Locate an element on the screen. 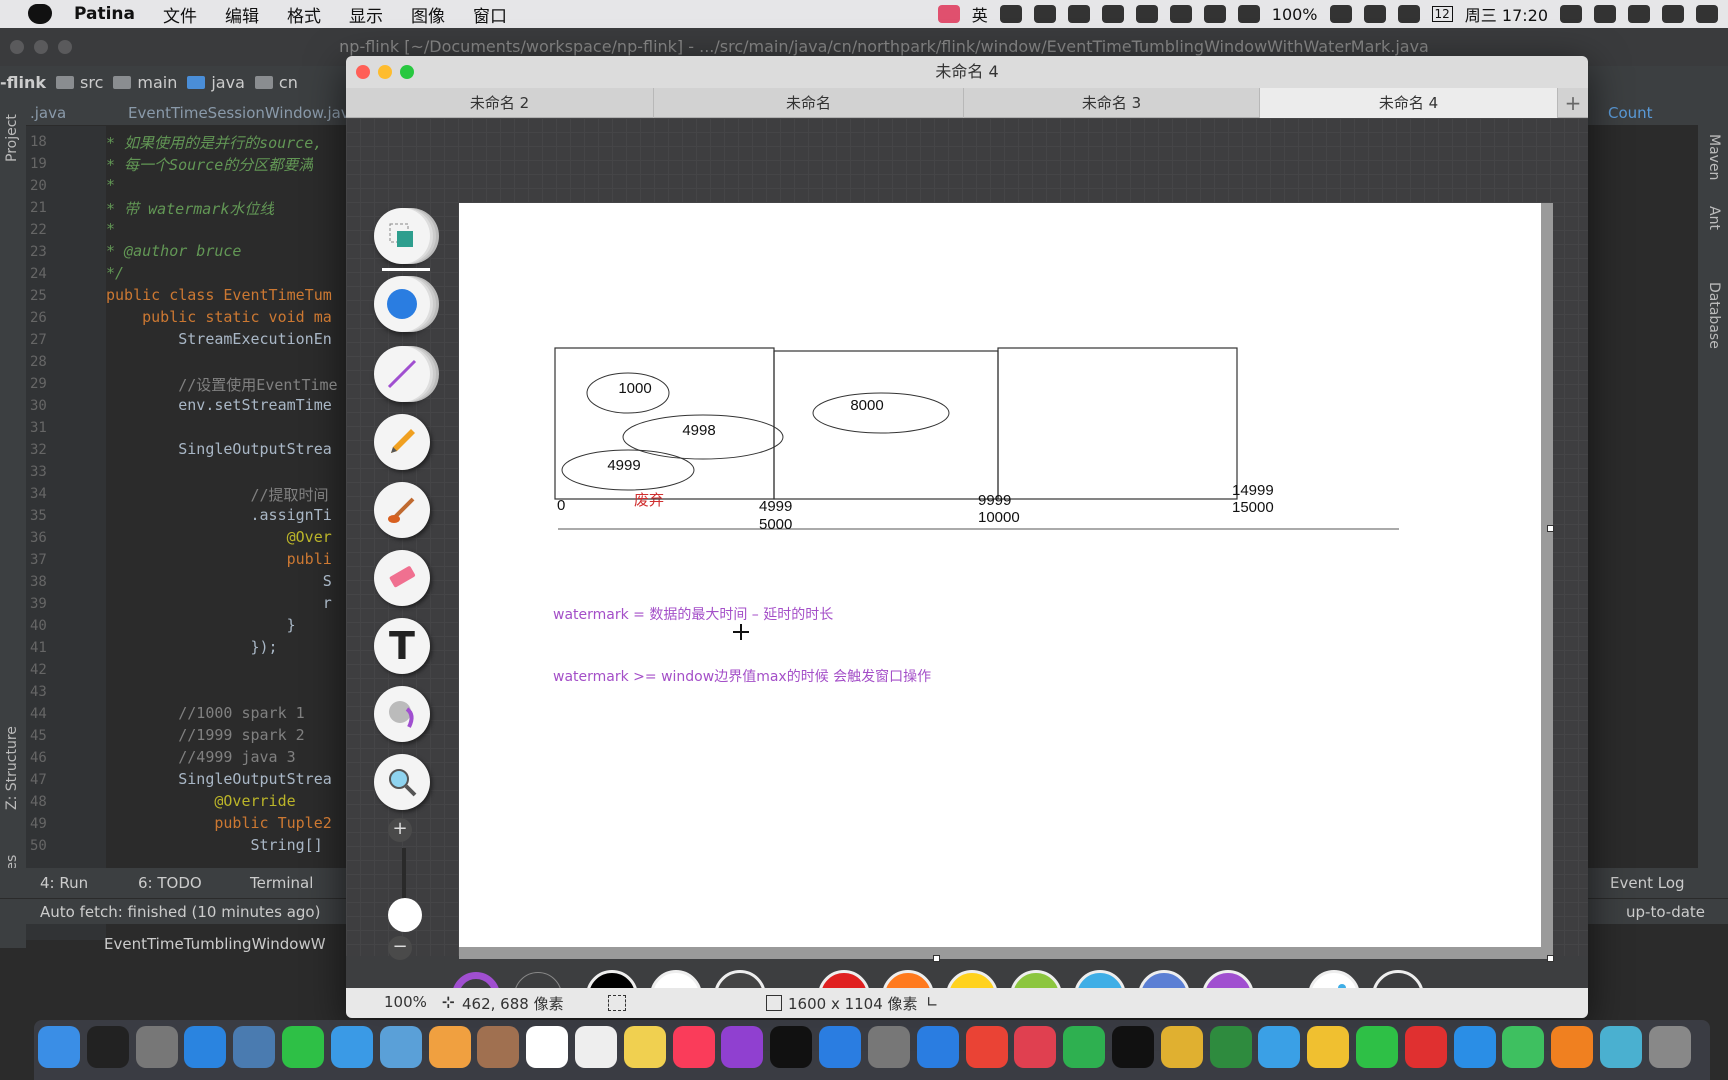  notification-icon is located at coordinates (1010, 14).